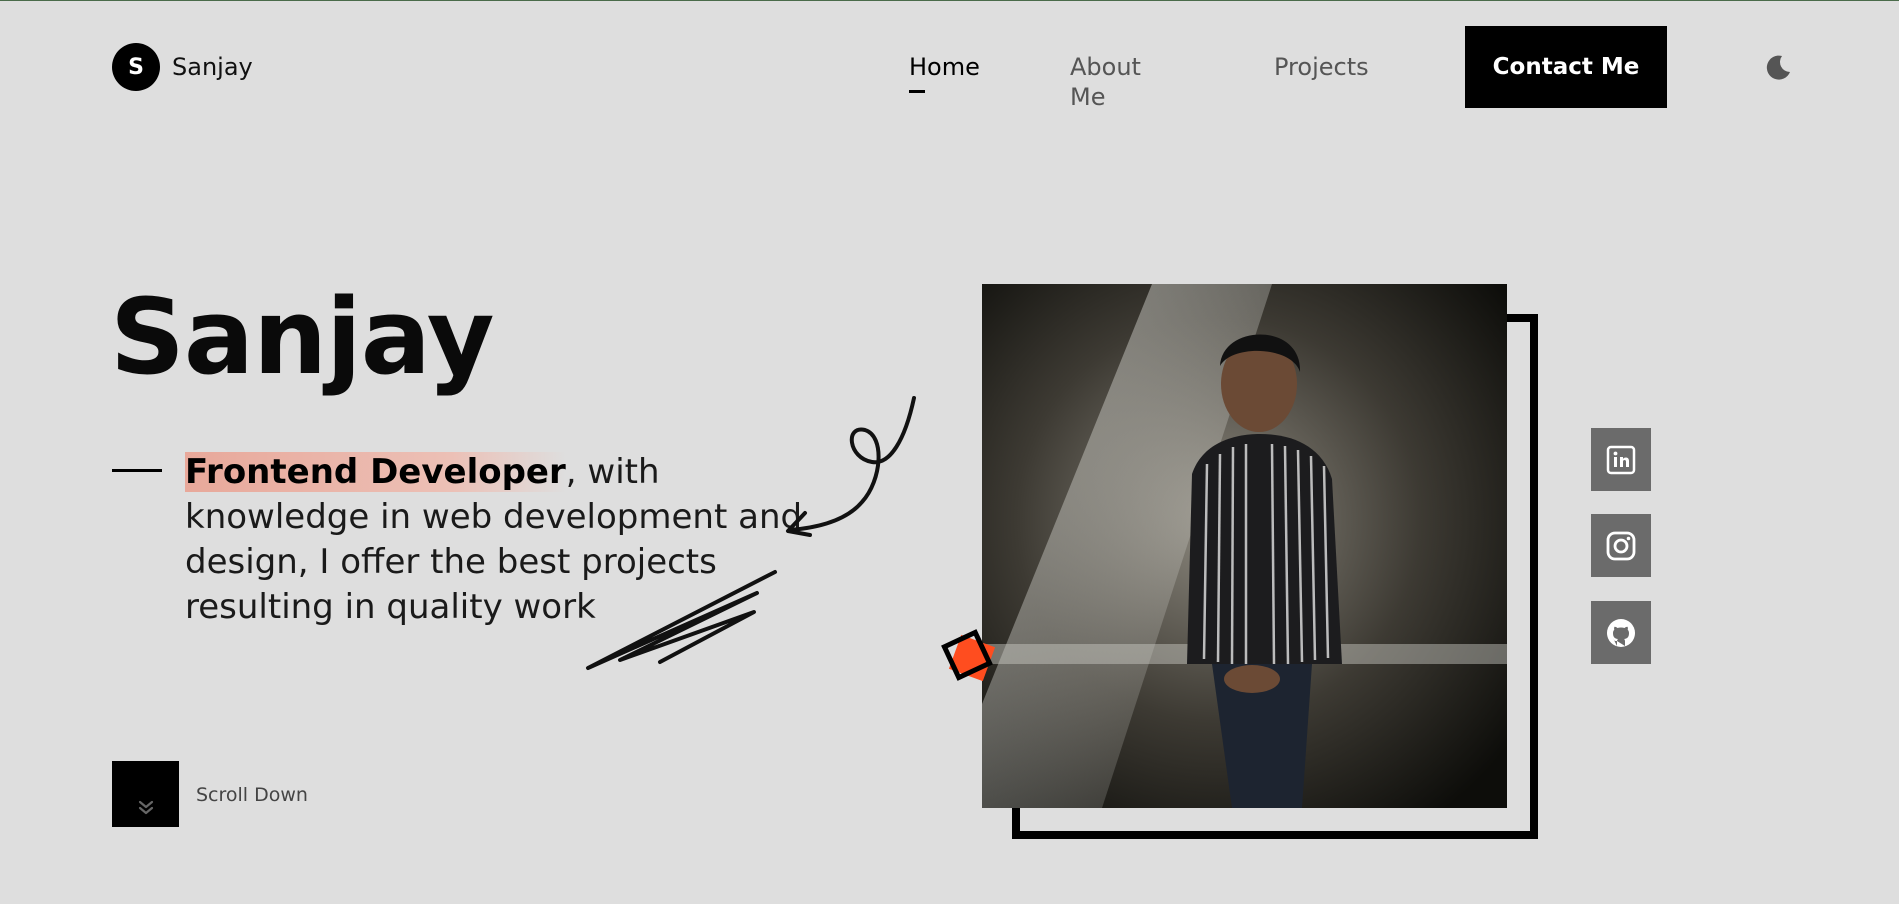  What do you see at coordinates (136, 67) in the screenshot?
I see `logo-avatar: S` at bounding box center [136, 67].